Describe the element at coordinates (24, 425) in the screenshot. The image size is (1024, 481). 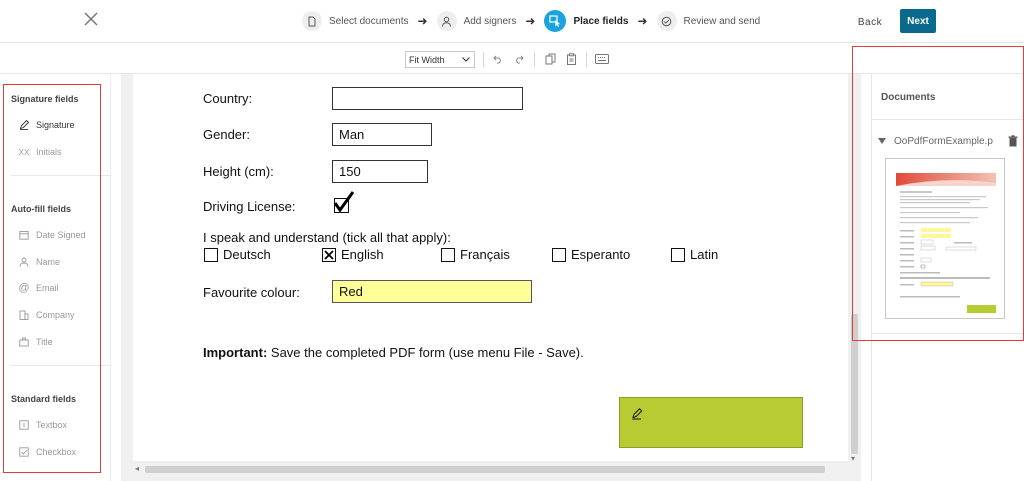
I see `textbox-icon` at that location.